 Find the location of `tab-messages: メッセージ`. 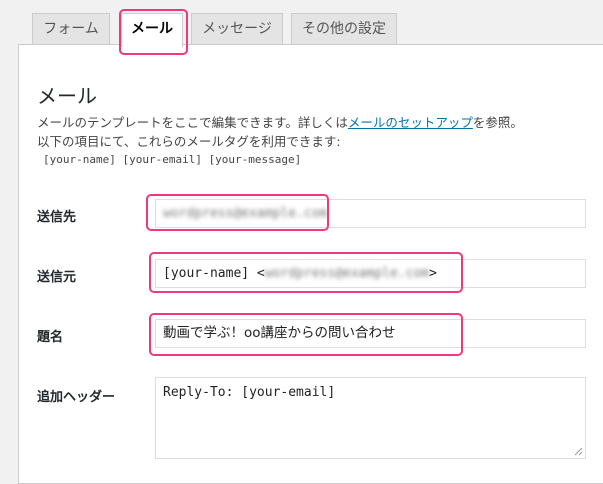

tab-messages: メッセージ is located at coordinates (237, 28).